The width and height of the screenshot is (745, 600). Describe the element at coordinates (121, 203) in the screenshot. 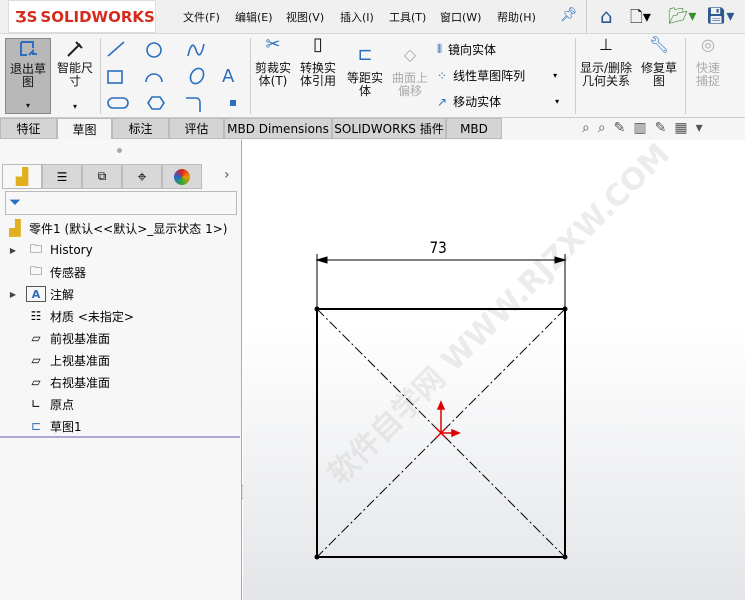

I see `filter-box: ⏷` at that location.